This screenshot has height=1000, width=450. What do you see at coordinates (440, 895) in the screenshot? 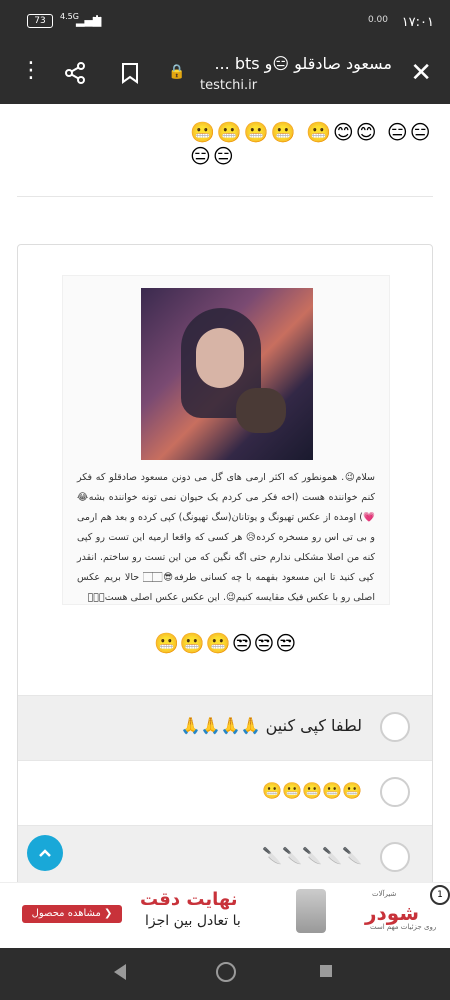
I see `ad-badge: 1` at bounding box center [440, 895].